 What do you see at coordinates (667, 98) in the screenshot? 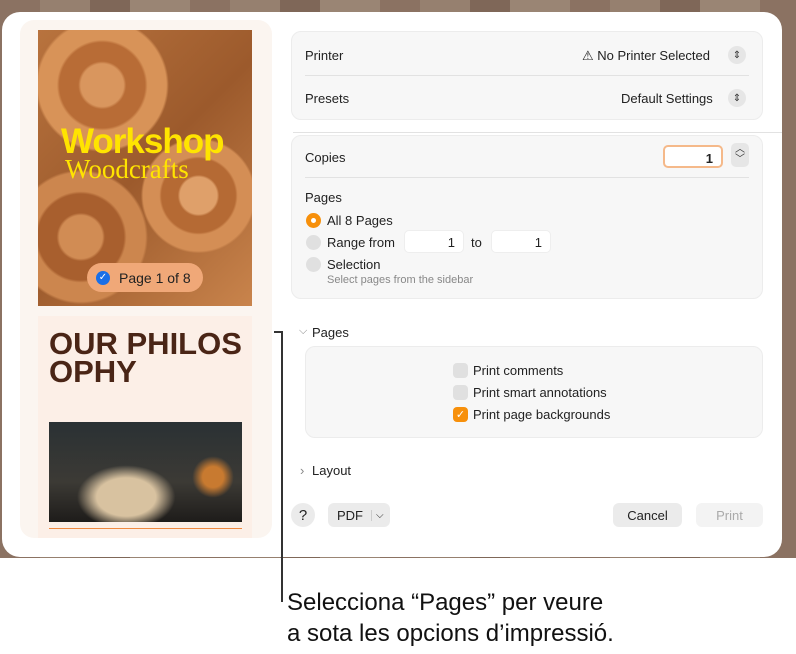
I see `presets-select: Default Settings` at bounding box center [667, 98].